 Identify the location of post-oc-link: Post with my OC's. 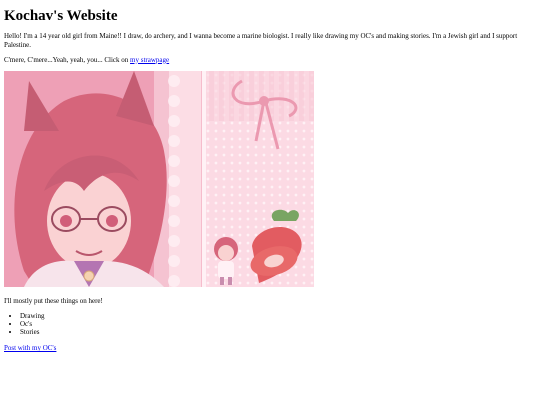
(30, 348).